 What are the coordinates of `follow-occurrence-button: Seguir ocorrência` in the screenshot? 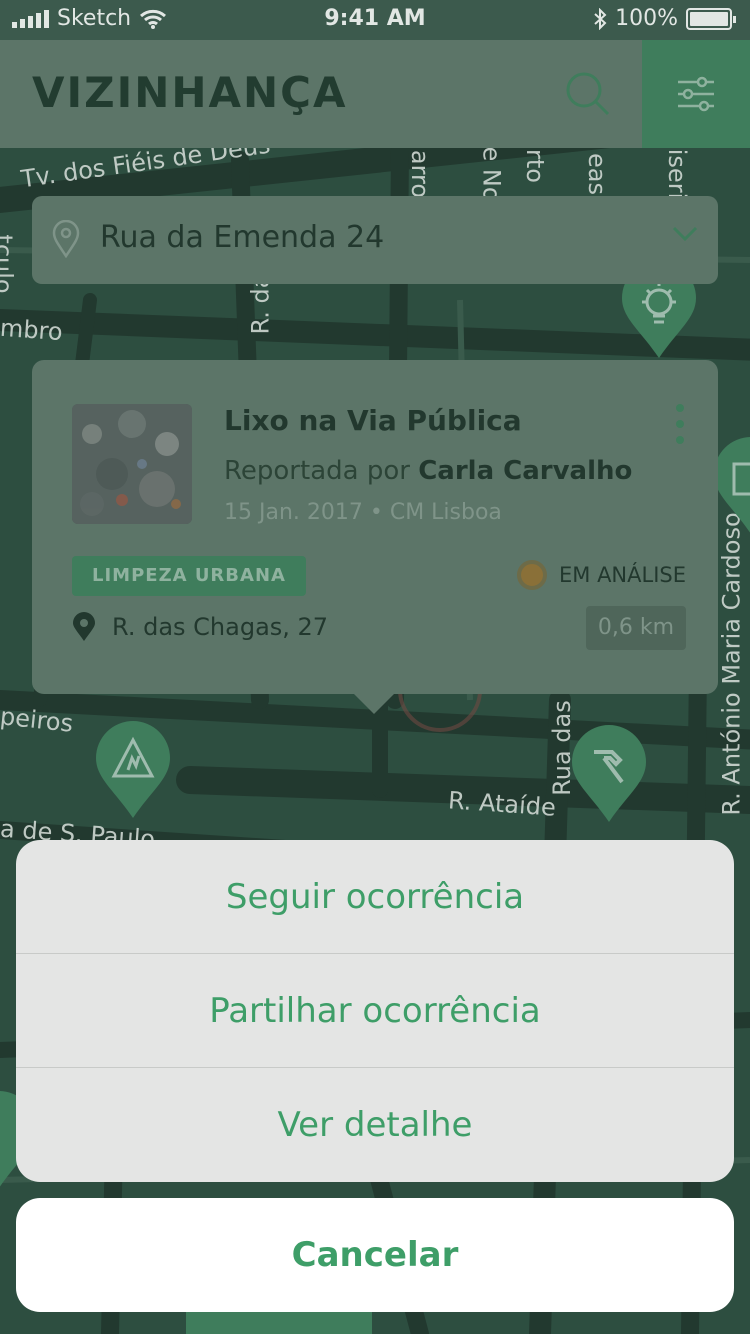 It's located at (375, 897).